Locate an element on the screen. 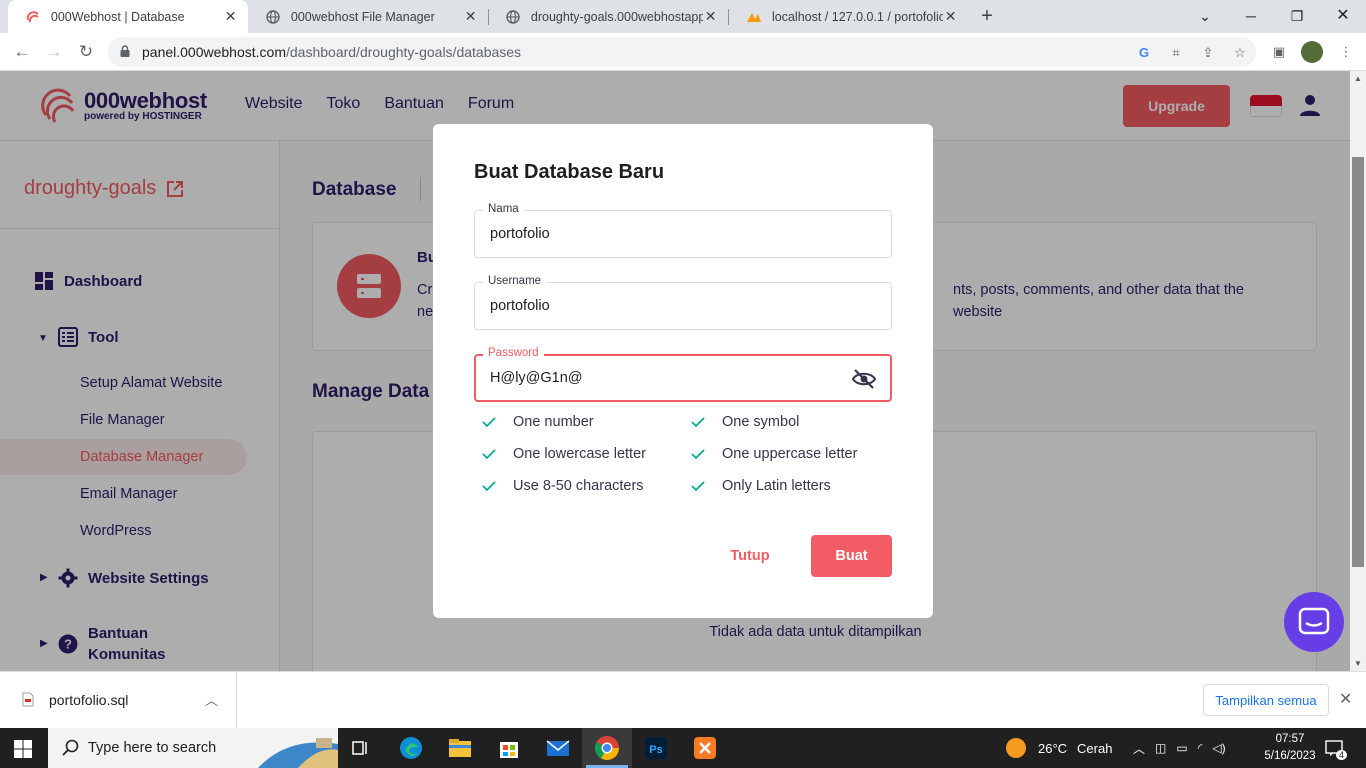  modal-title: Buat Database Baru is located at coordinates (569, 172).